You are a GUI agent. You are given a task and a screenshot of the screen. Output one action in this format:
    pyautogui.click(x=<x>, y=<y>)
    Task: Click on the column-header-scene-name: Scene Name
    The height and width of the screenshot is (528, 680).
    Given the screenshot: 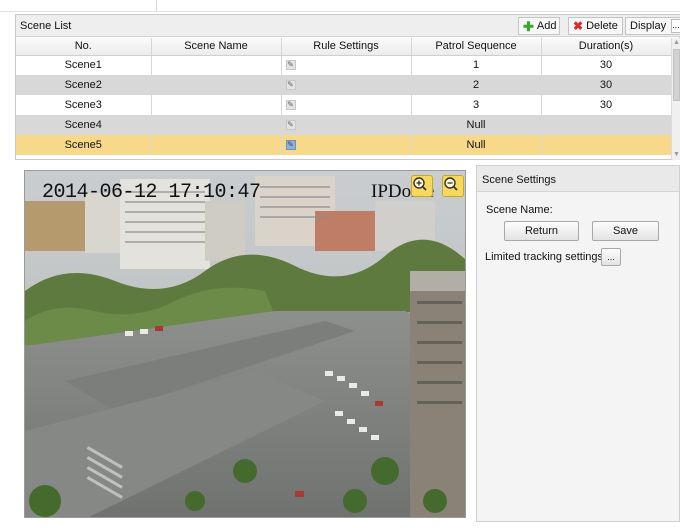 What is the action you would take?
    pyautogui.click(x=216, y=47)
    